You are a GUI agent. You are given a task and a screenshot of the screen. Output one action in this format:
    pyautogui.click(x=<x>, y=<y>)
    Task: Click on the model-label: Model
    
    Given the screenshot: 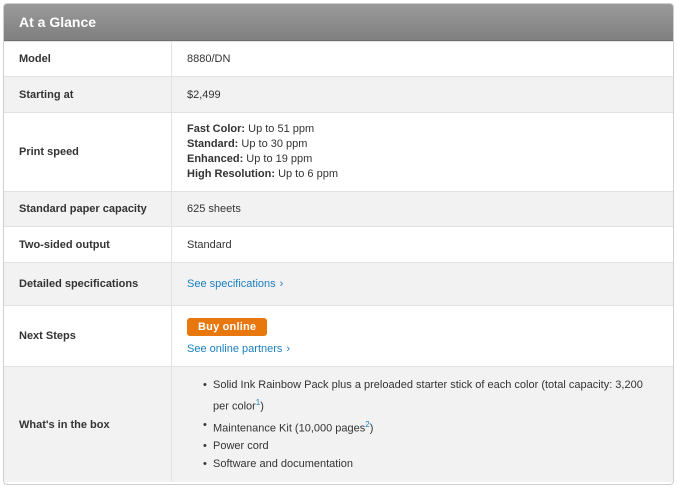 What is the action you would take?
    pyautogui.click(x=88, y=59)
    